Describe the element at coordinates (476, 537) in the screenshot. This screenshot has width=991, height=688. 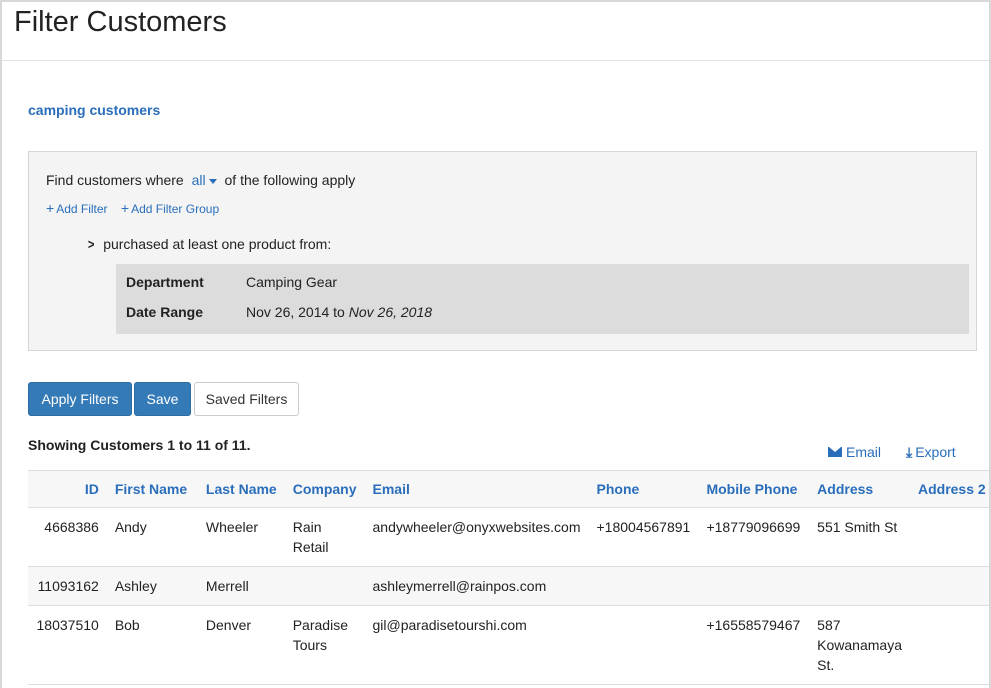
I see `cell-email: andywheeler@onyxwebsites.com` at that location.